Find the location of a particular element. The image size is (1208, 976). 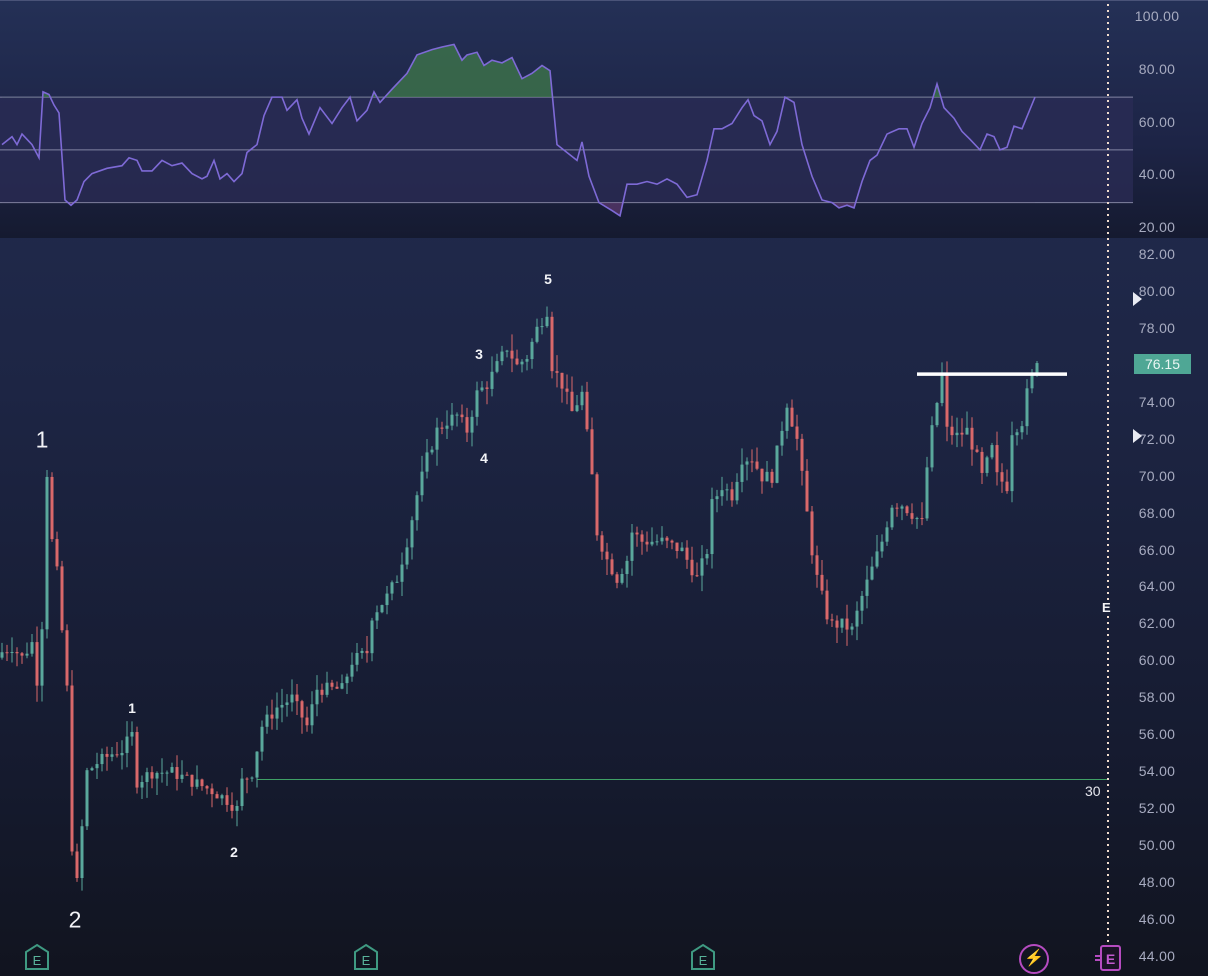

price-axis-tick: 62.00 is located at coordinates (1157, 623).